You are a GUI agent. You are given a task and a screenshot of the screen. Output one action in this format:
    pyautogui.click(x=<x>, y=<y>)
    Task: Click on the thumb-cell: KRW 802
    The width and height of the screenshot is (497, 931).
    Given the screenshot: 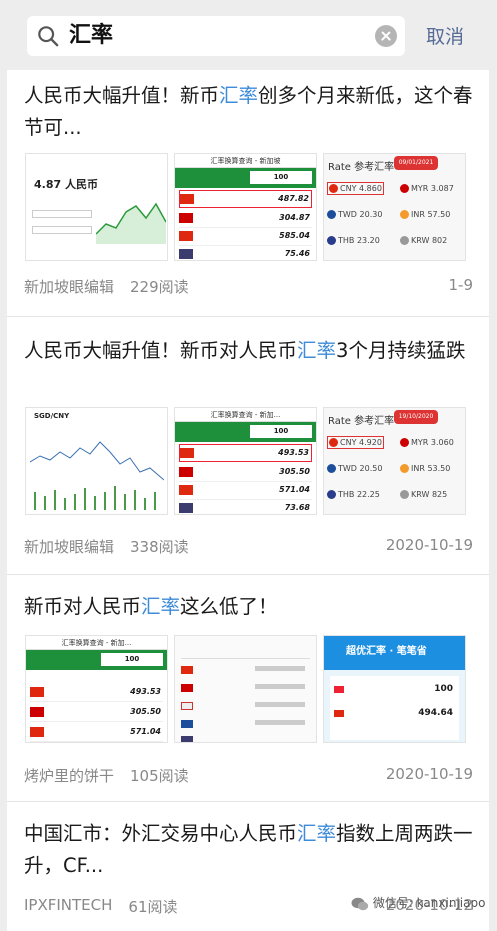 What is the action you would take?
    pyautogui.click(x=423, y=240)
    